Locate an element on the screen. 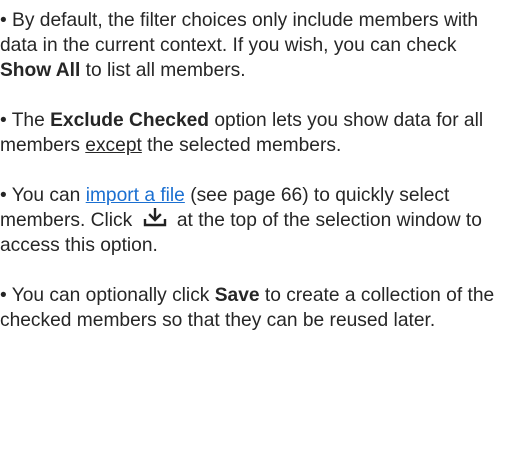  p4-text-pre: • You can optionally click is located at coordinates (107, 295).